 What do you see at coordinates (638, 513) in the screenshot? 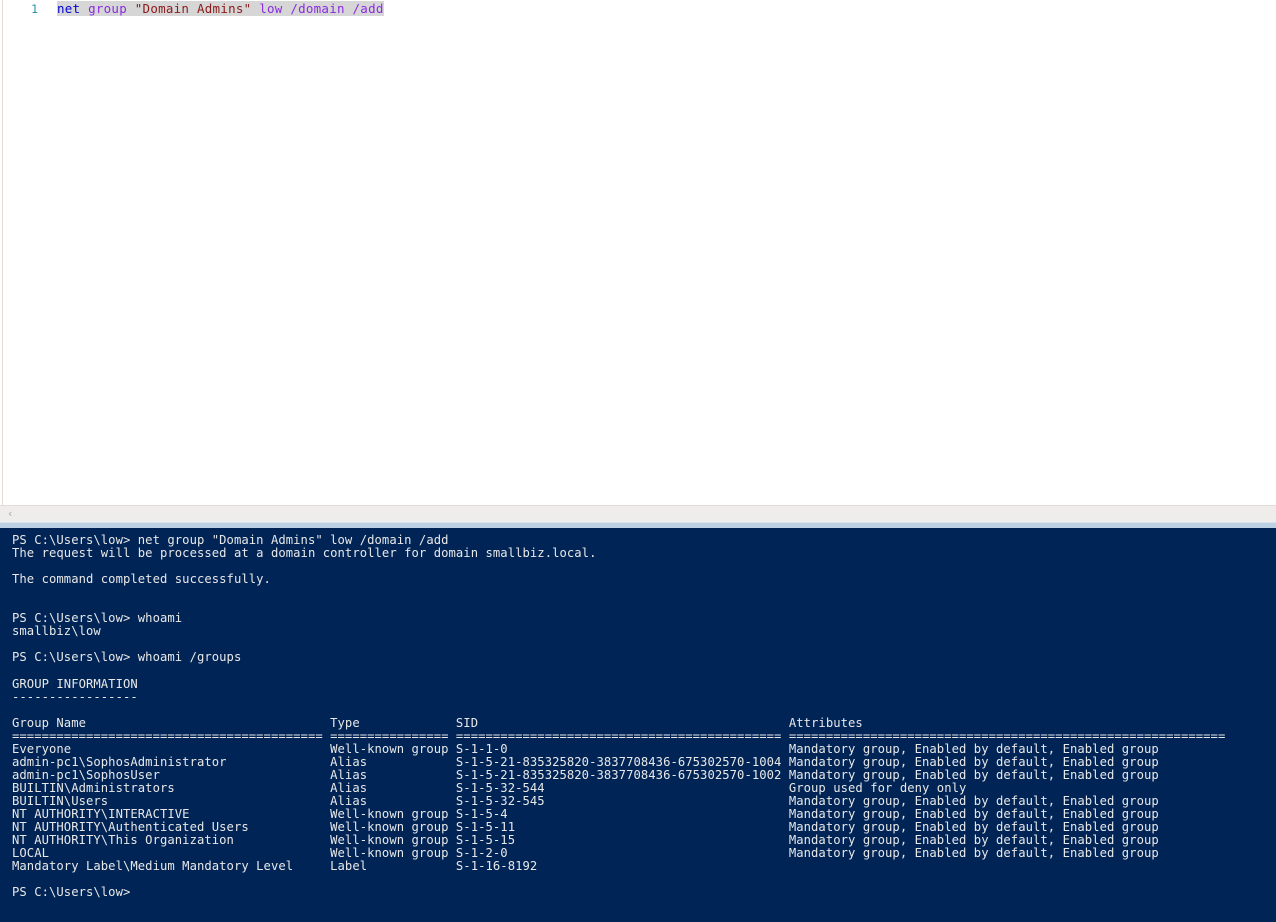
I see `editor-horizontal-scrollbar: ‹` at bounding box center [638, 513].